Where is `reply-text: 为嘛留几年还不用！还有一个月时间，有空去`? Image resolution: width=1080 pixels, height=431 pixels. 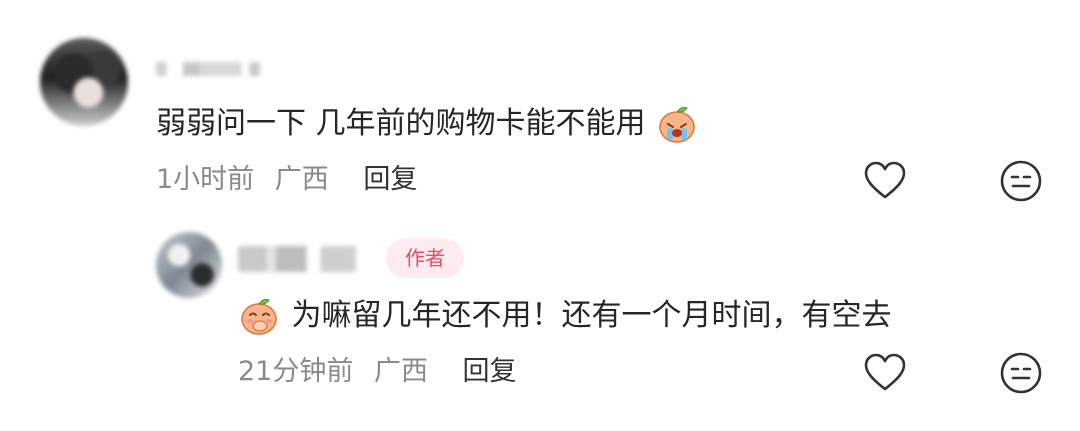 reply-text: 为嘛留几年还不用！还有一个月时间，有空去 is located at coordinates (565, 316).